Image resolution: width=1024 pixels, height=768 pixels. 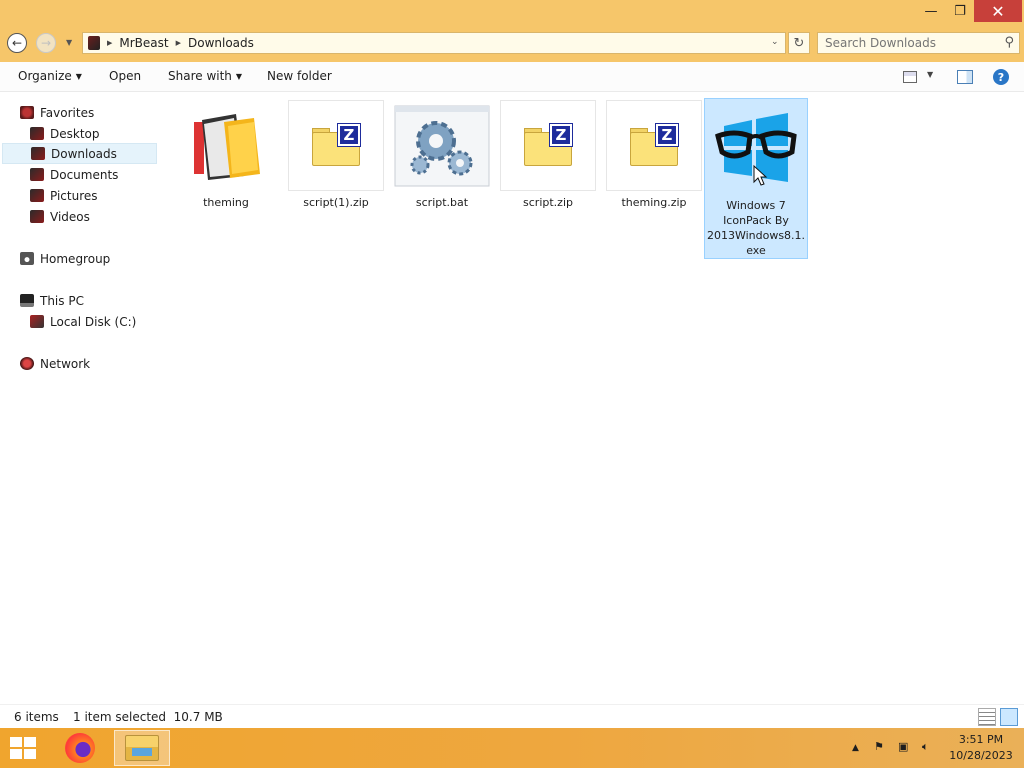 I want to click on organize-label: Organize, so click(x=45, y=76).